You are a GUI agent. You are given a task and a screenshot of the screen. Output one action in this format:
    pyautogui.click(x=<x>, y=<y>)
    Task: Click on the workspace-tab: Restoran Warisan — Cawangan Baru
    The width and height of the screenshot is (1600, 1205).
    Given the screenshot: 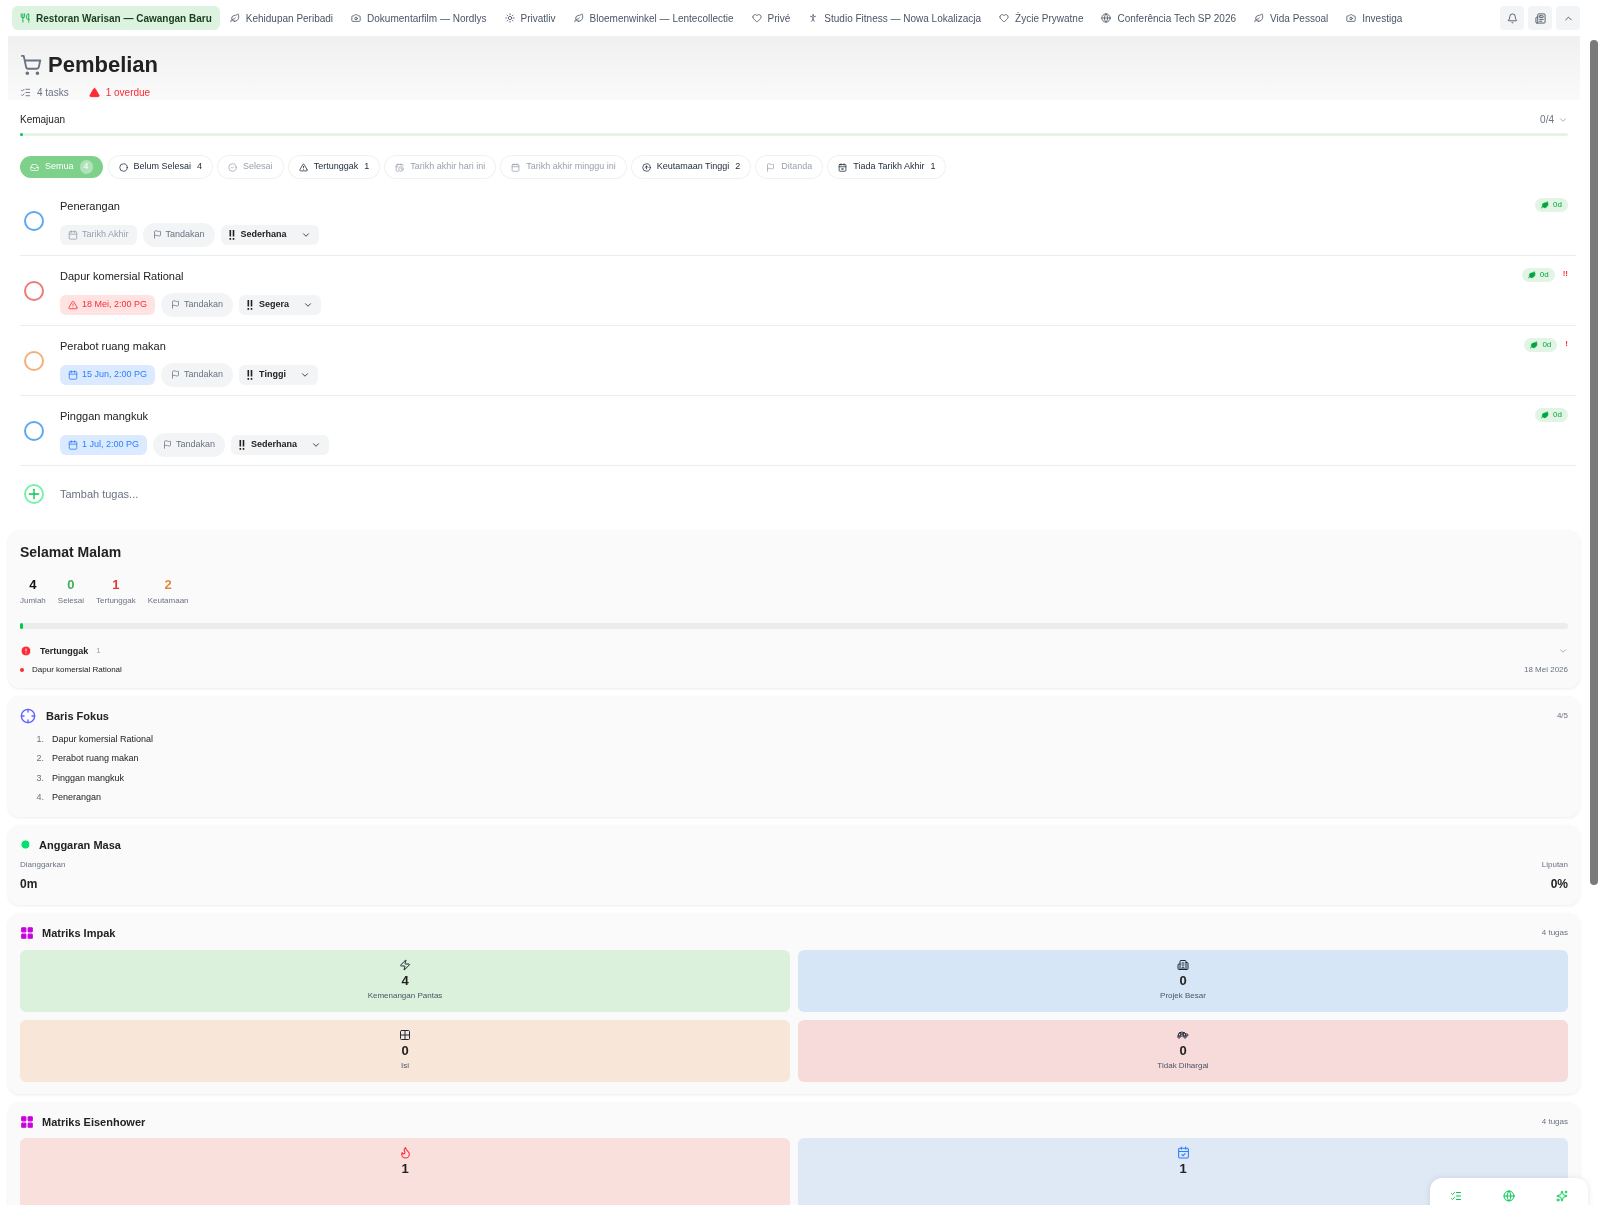 What is the action you would take?
    pyautogui.click(x=116, y=18)
    